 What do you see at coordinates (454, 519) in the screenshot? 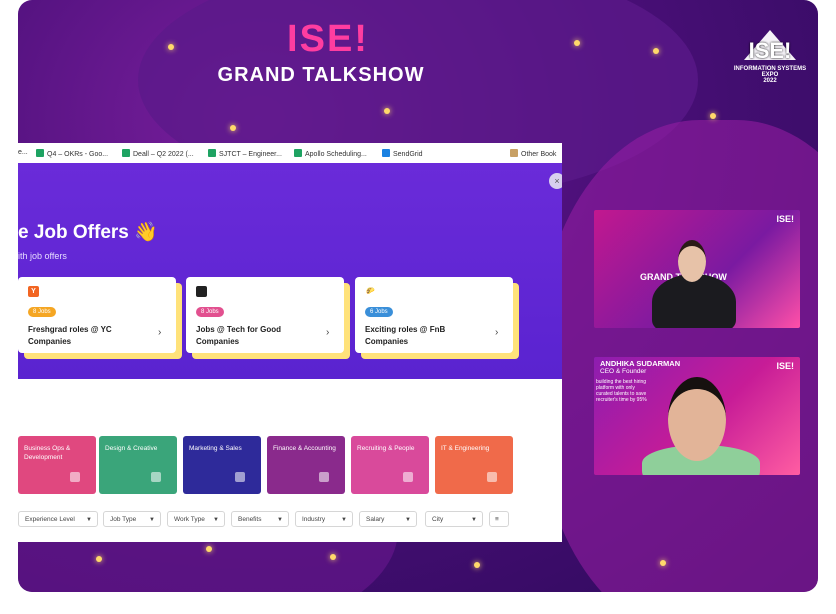
I see `filter-city: City ▼` at bounding box center [454, 519].